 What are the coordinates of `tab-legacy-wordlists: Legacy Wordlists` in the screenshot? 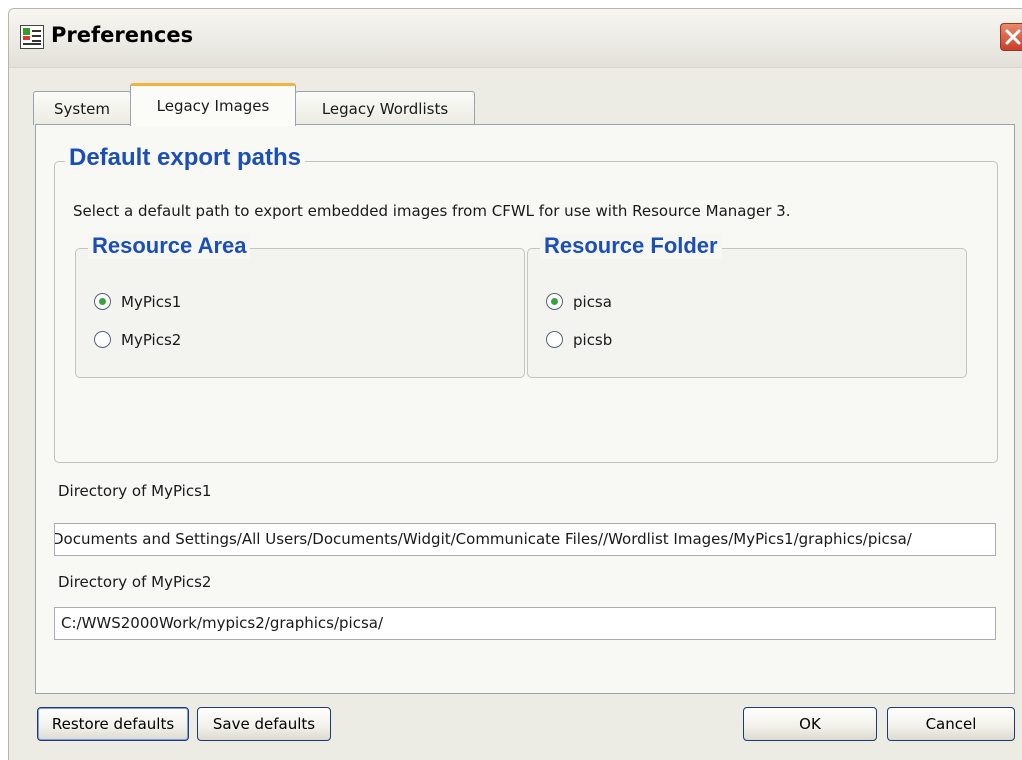 It's located at (385, 108).